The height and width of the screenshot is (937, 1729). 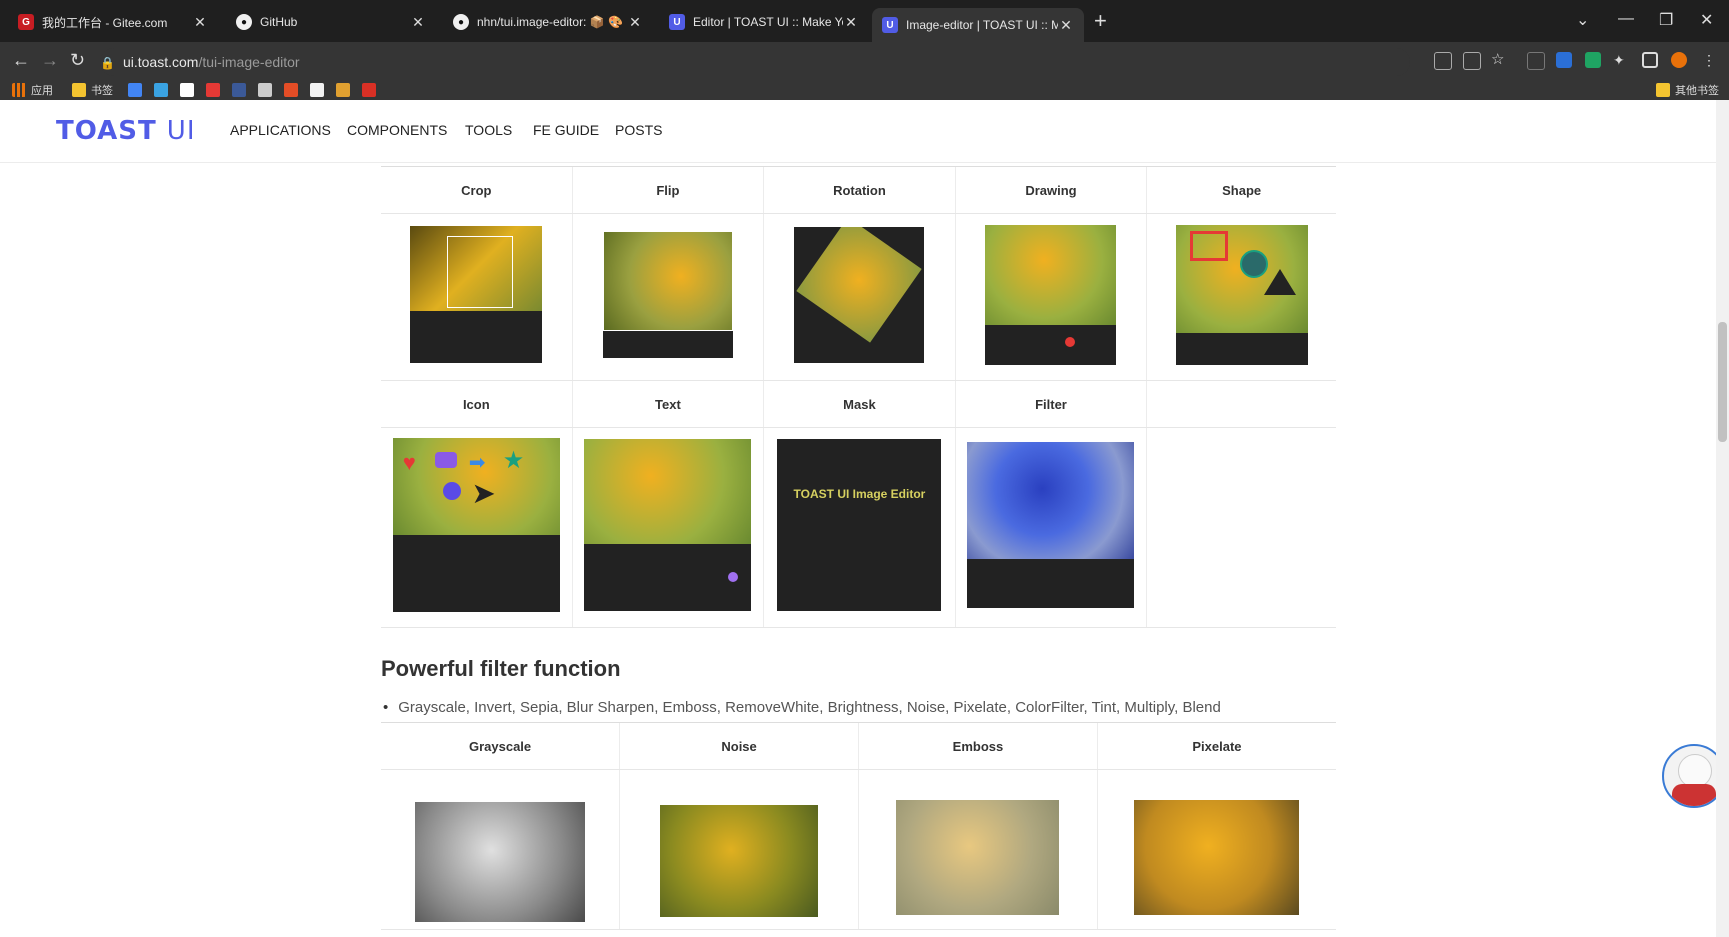 I want to click on grayscale-demo-image, so click(x=500, y=862).